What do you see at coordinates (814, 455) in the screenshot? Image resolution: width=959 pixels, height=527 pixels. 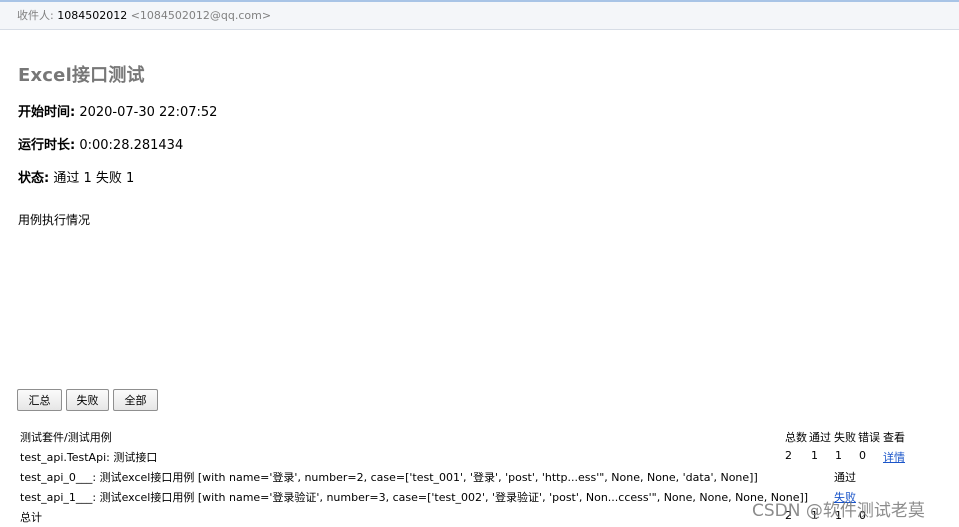 I see `suite-pass: 1` at bounding box center [814, 455].